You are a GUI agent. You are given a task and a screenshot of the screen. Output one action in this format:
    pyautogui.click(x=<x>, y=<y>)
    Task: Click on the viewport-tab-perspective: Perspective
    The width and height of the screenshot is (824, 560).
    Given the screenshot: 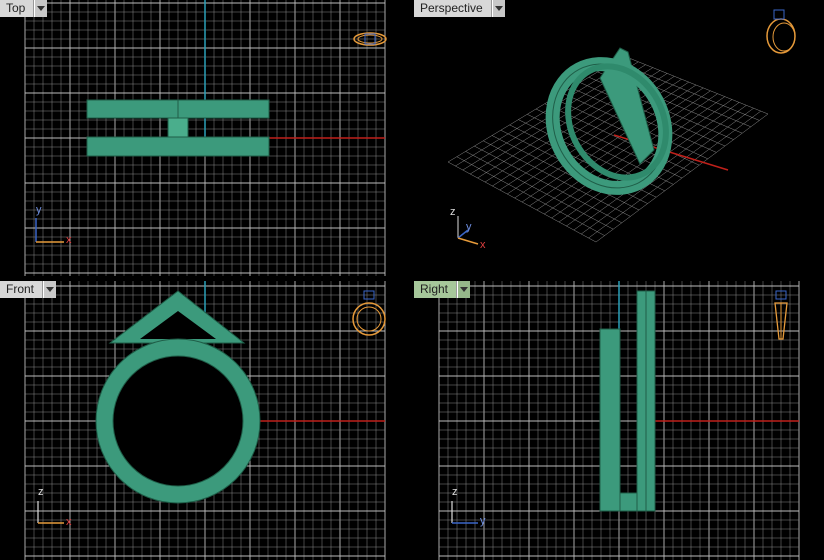 What is the action you would take?
    pyautogui.click(x=459, y=8)
    